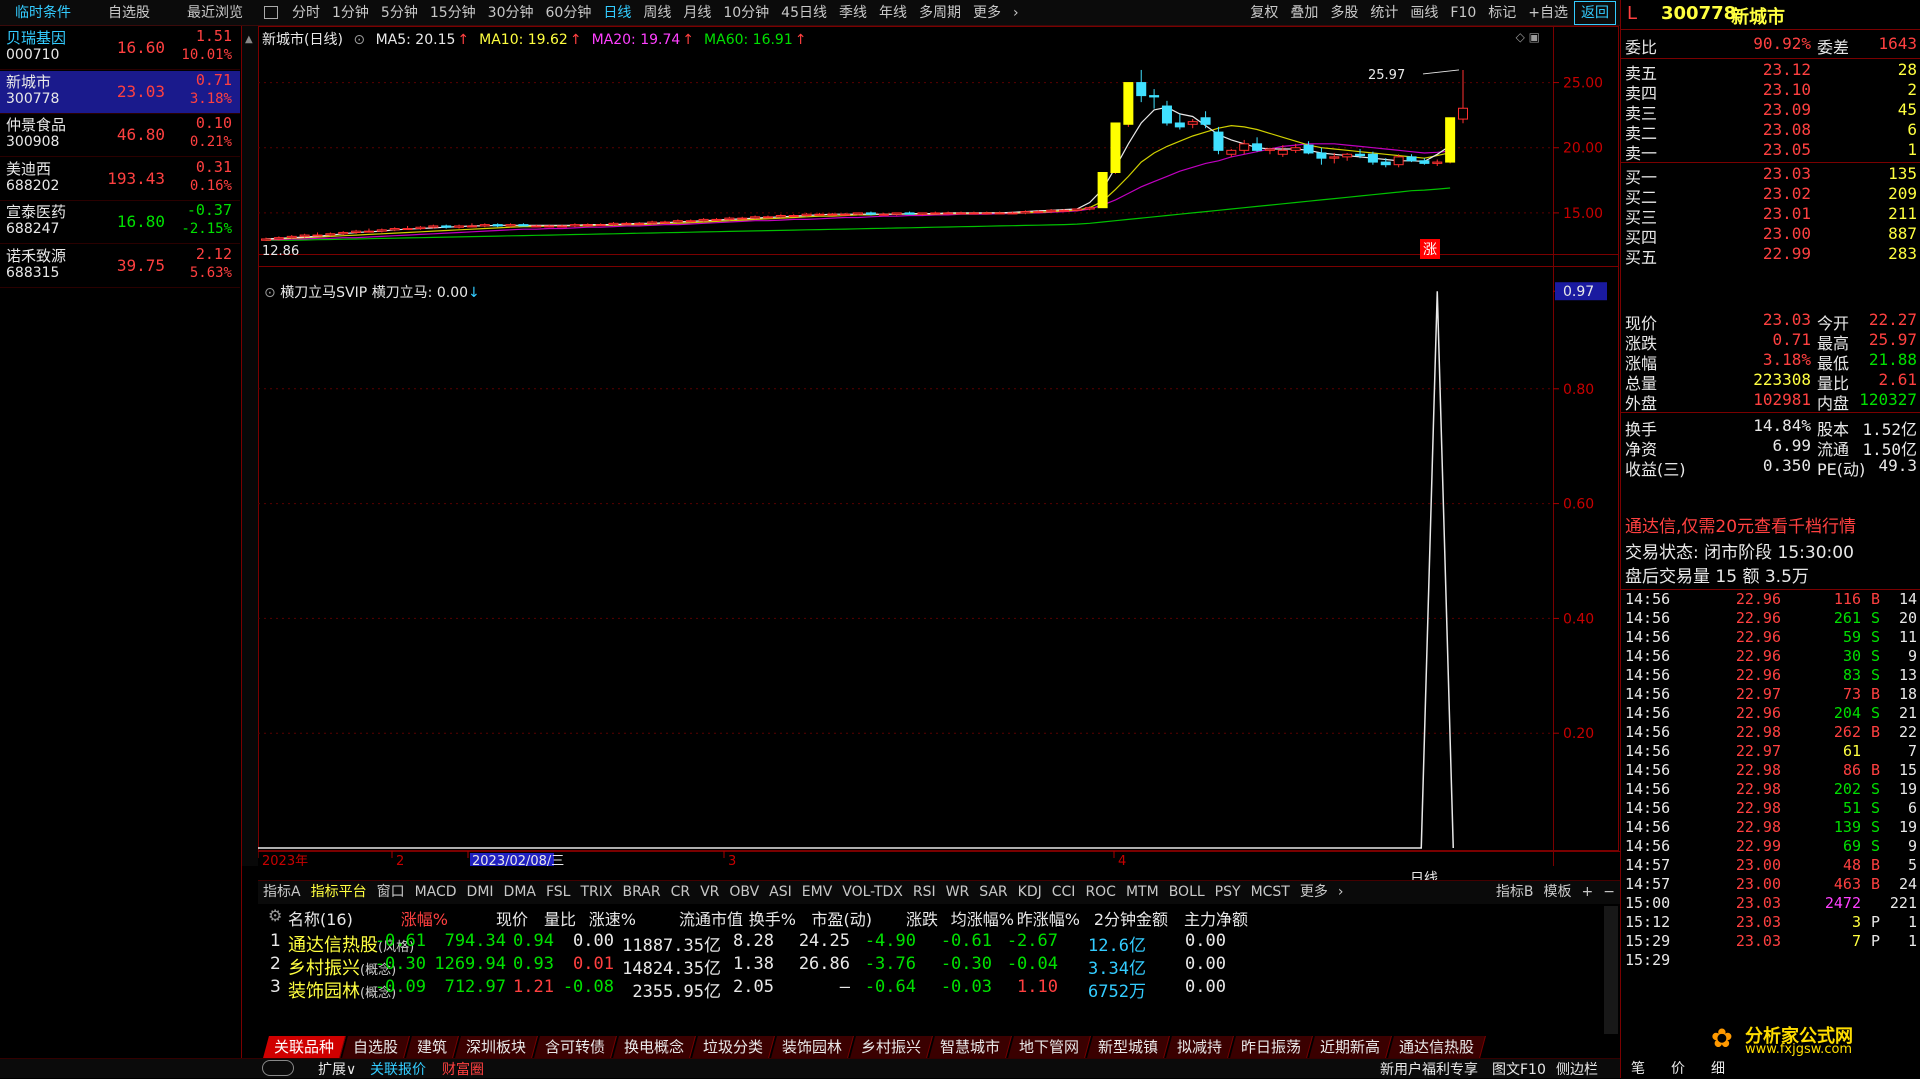 The width and height of the screenshot is (1920, 1079). Describe the element at coordinates (399, 13) in the screenshot. I see `period-2: 5分钟` at that location.